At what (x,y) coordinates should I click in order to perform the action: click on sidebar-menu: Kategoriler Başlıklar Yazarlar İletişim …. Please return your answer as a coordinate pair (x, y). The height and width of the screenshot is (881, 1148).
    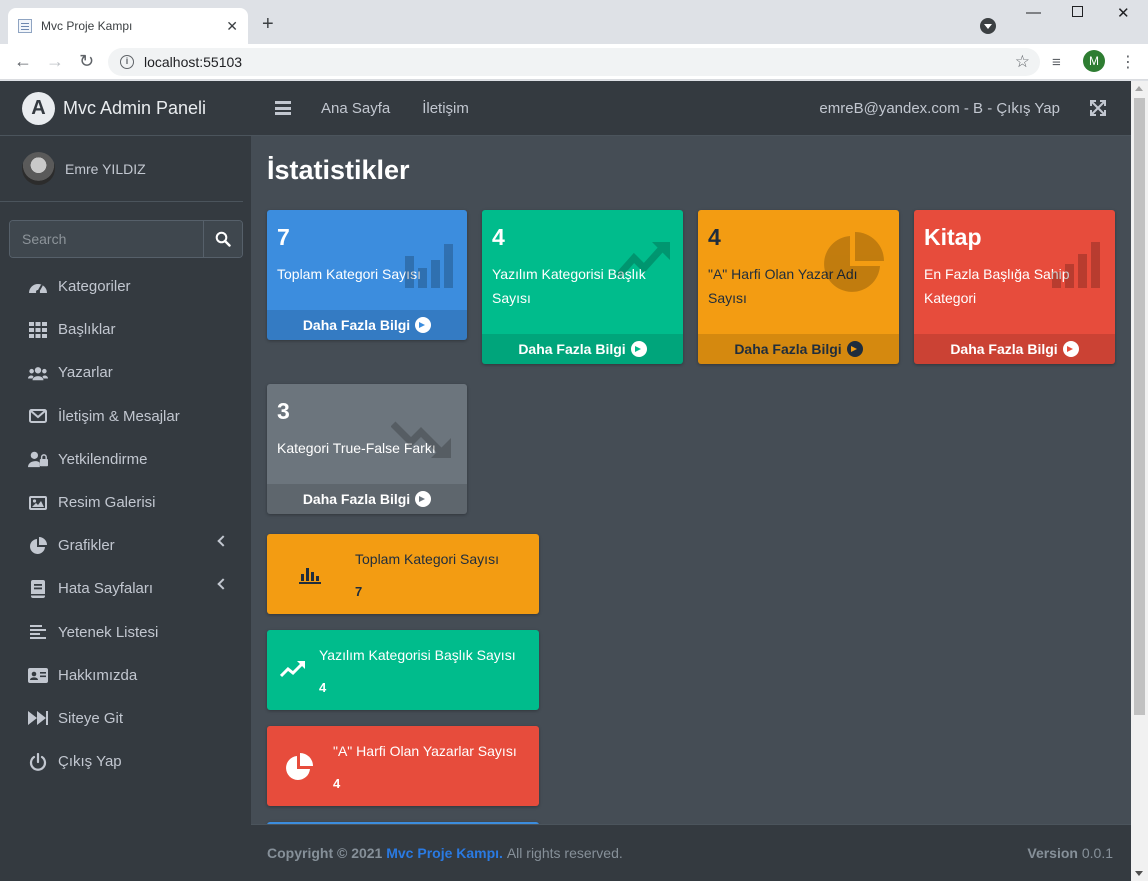
    Looking at the image, I should click on (125, 524).